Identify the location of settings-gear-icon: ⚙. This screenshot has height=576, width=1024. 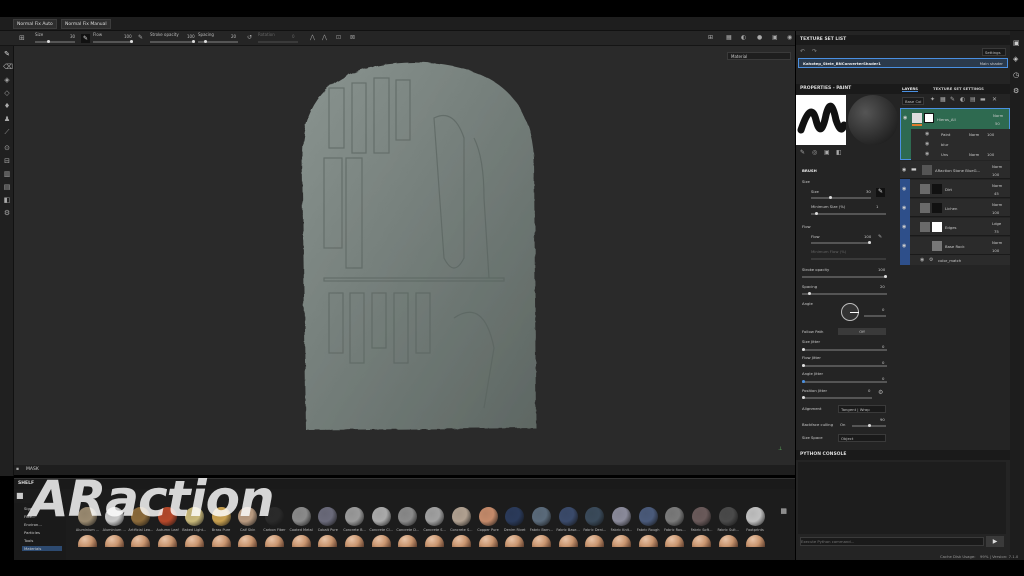
(7, 213).